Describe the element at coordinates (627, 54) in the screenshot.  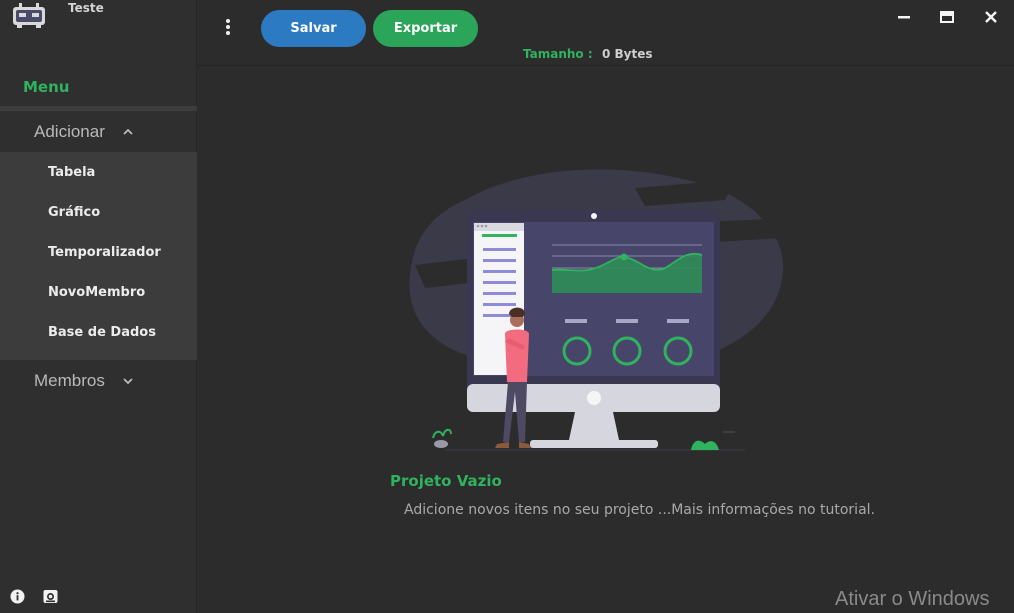
I see `size-value: 0 Bytes` at that location.